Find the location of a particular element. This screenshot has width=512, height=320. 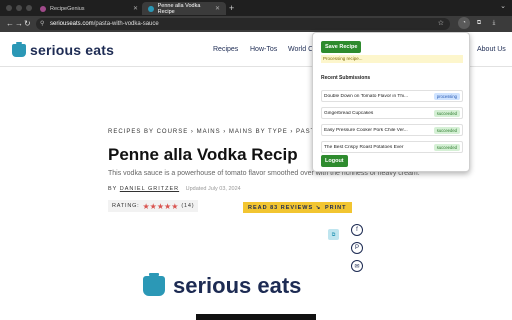

logo-text: serious eats is located at coordinates (72, 50).